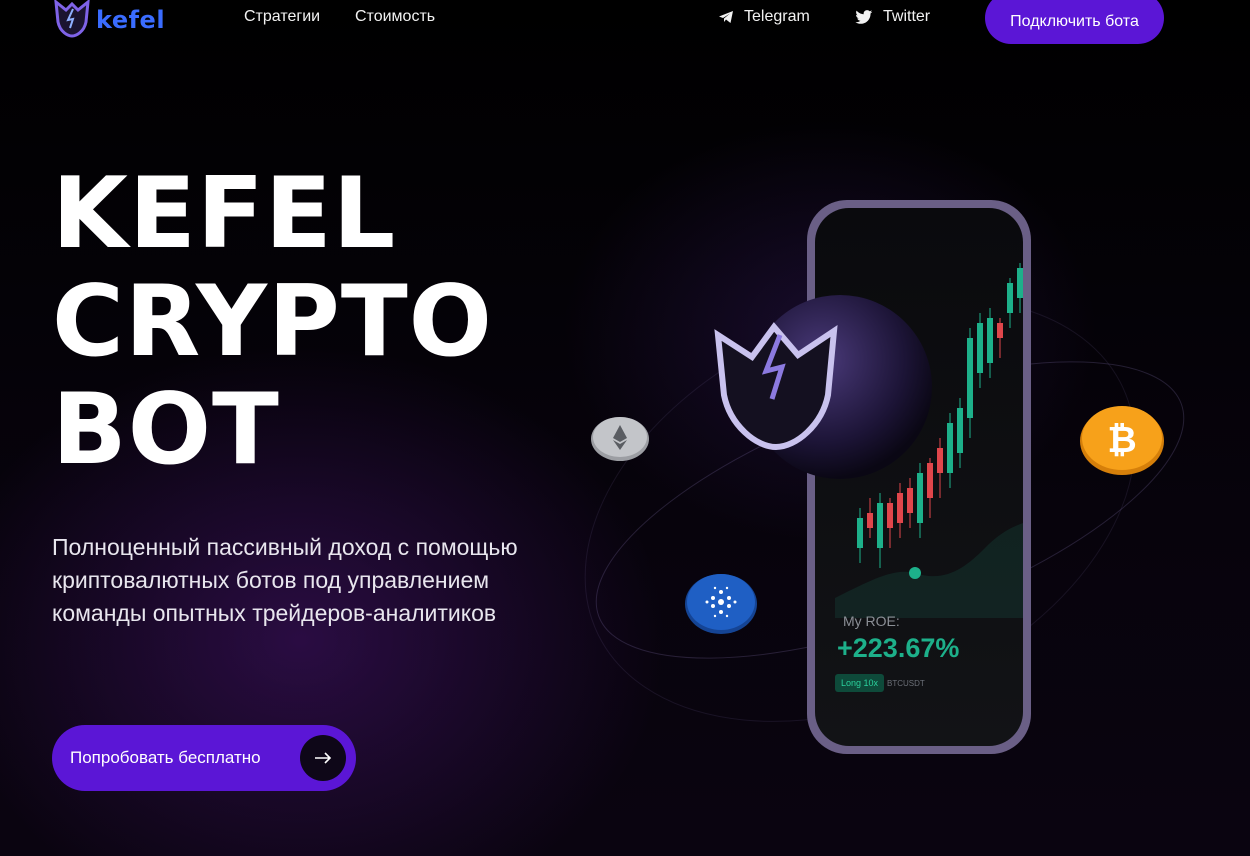  What do you see at coordinates (165, 757) in the screenshot?
I see `try-free-label: Попробовать бесплатно` at bounding box center [165, 757].